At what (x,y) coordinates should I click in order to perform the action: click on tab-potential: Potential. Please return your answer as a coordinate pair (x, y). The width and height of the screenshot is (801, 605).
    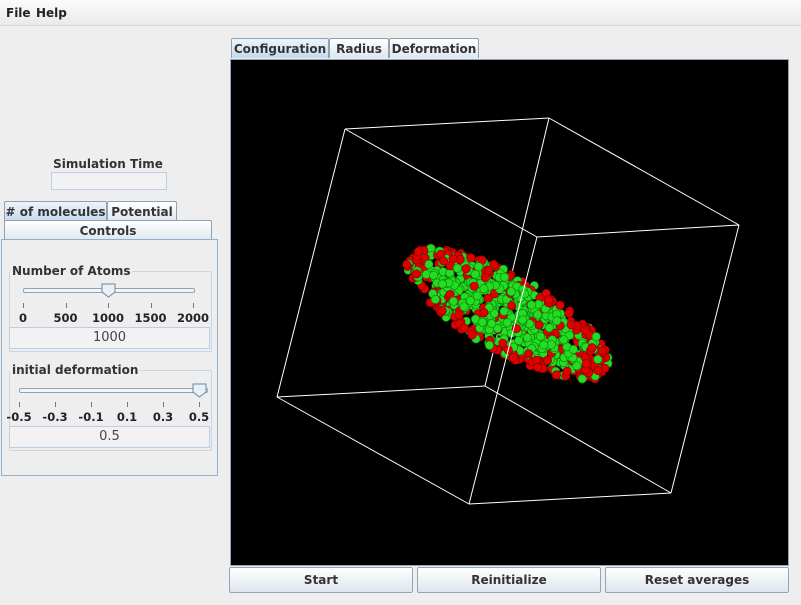
    Looking at the image, I should click on (142, 211).